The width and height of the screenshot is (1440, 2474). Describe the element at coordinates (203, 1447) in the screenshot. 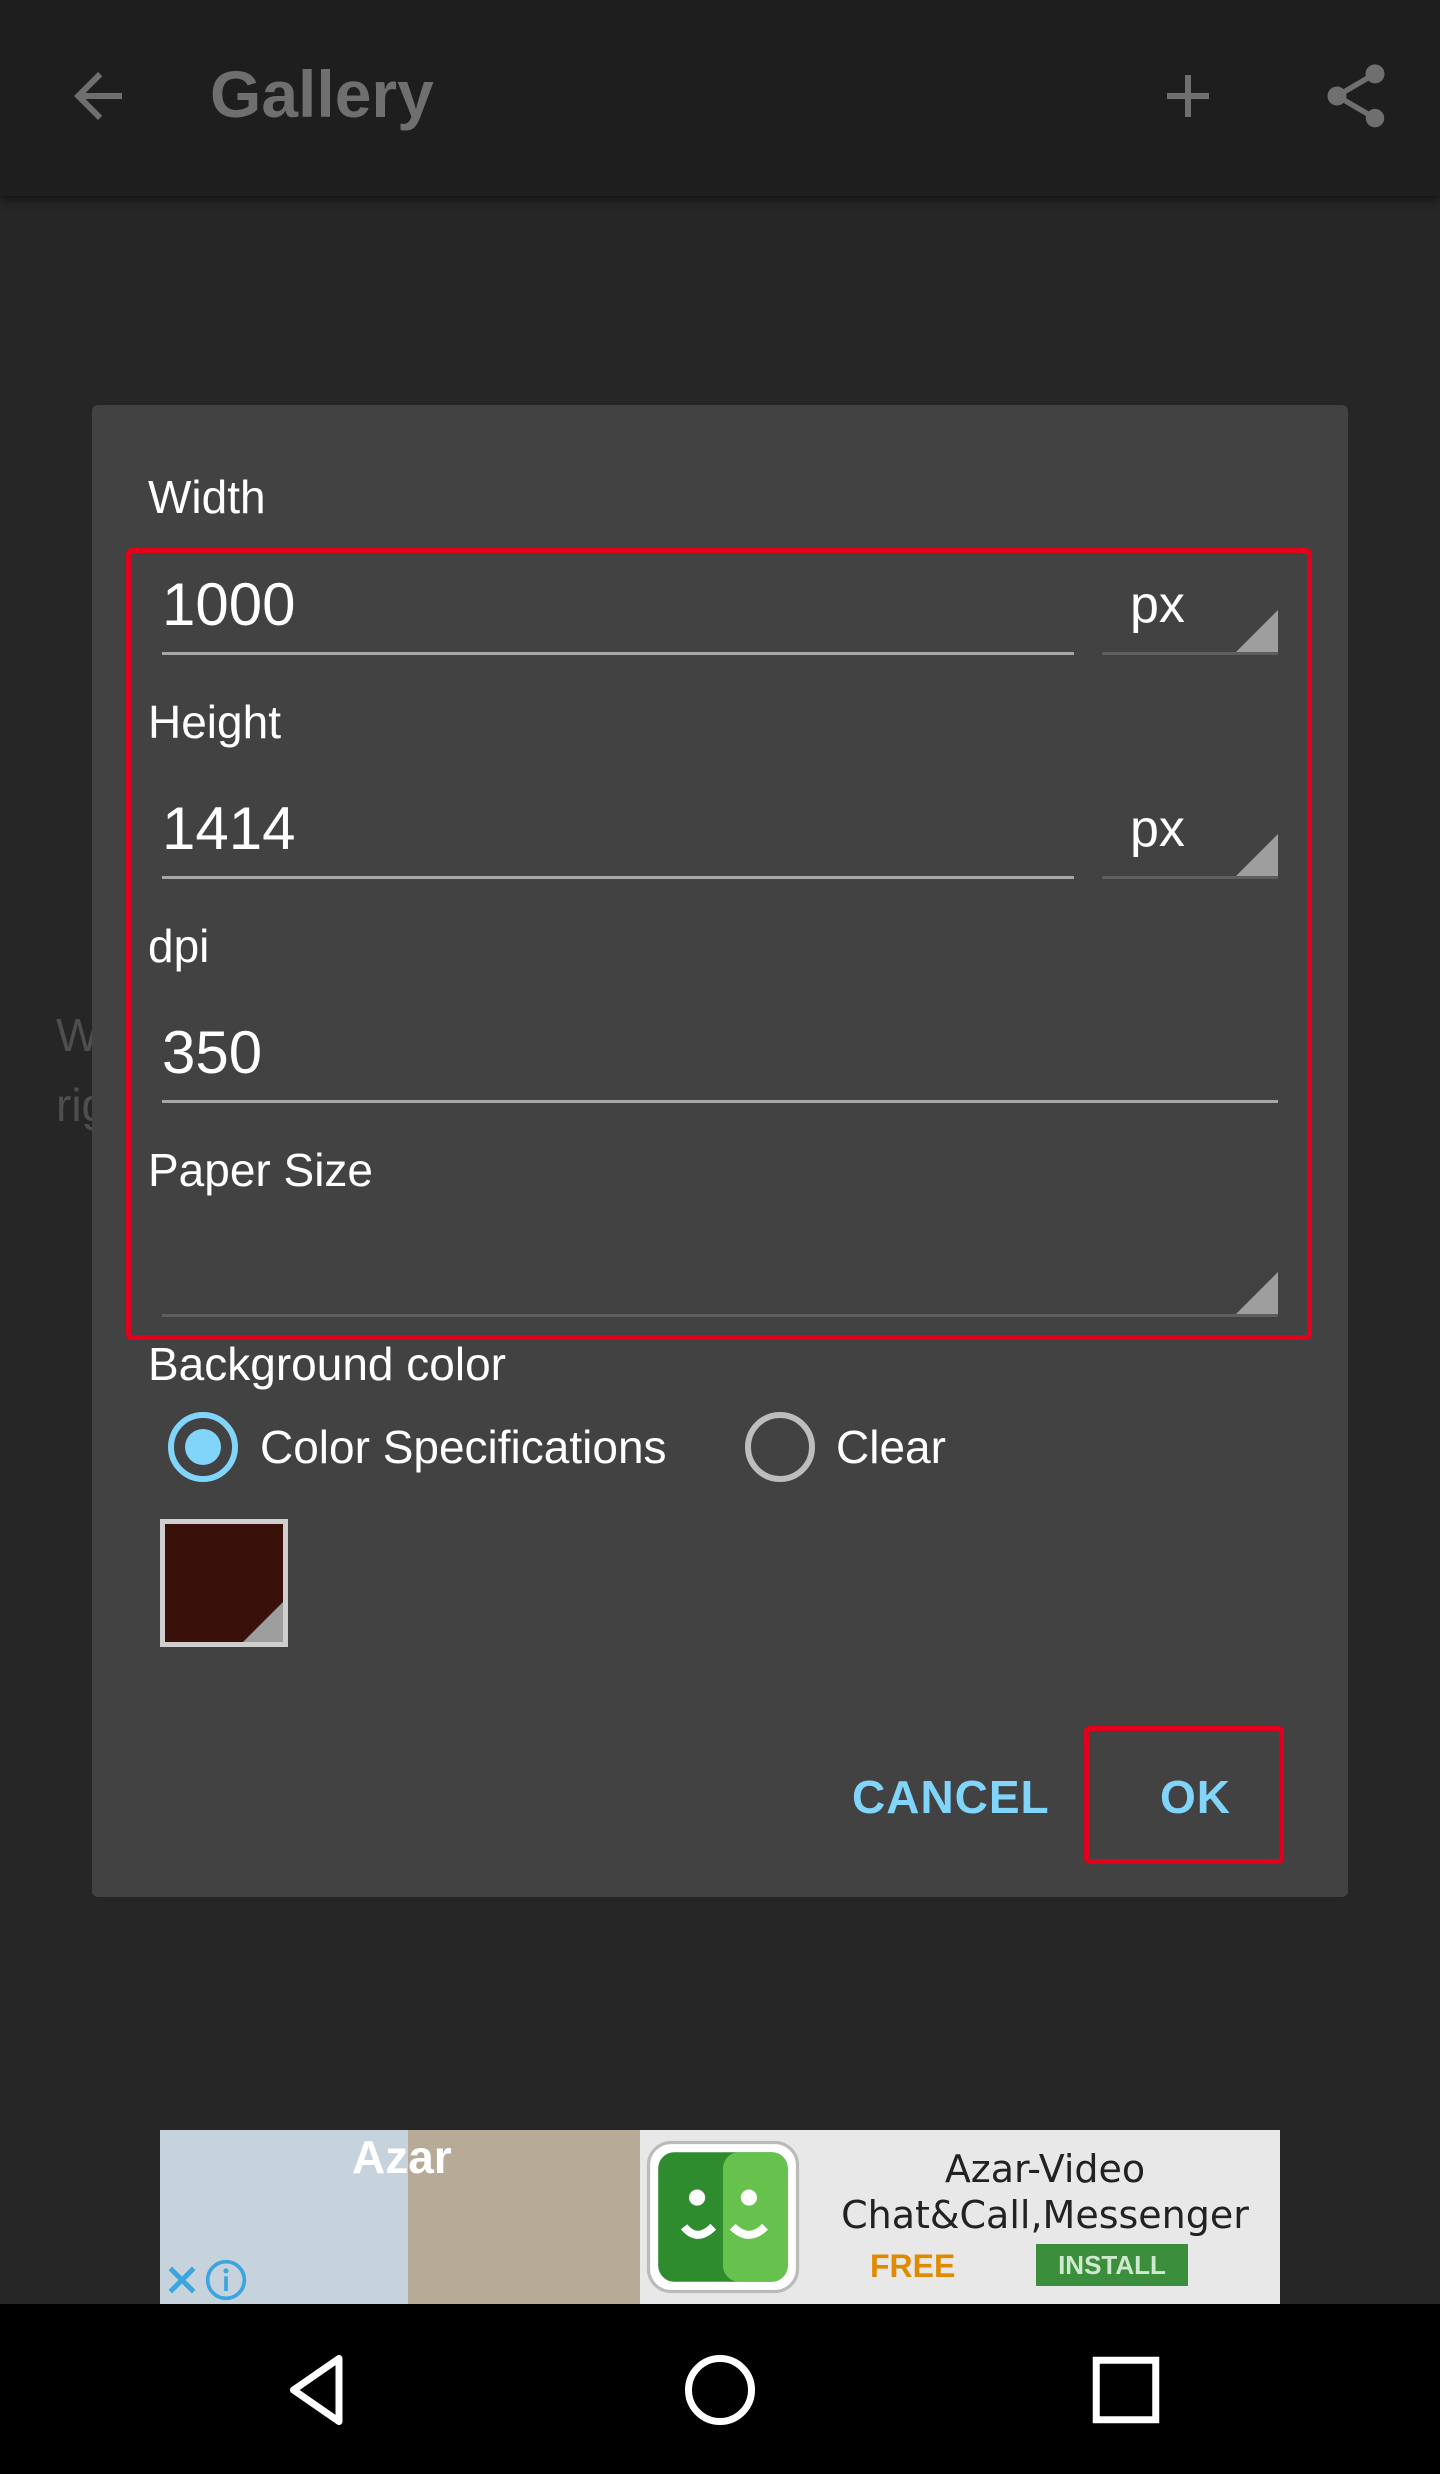

I see `radio-color-specifications` at that location.